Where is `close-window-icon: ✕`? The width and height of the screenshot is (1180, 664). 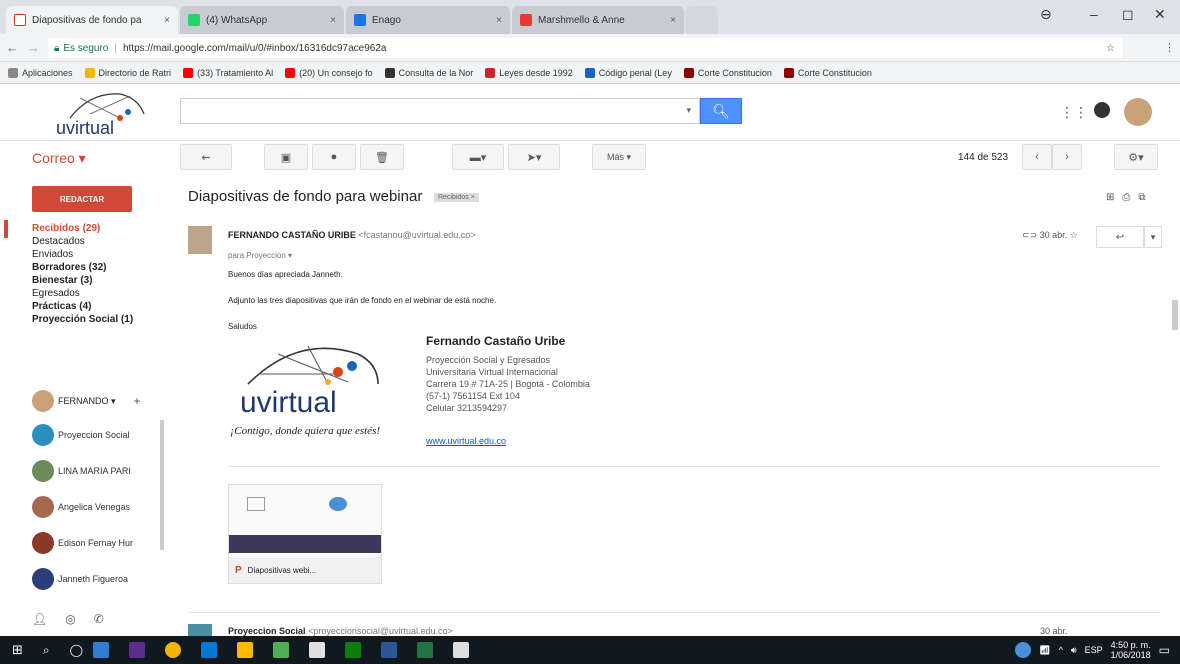
close-window-icon: ✕ is located at coordinates (1160, 14).